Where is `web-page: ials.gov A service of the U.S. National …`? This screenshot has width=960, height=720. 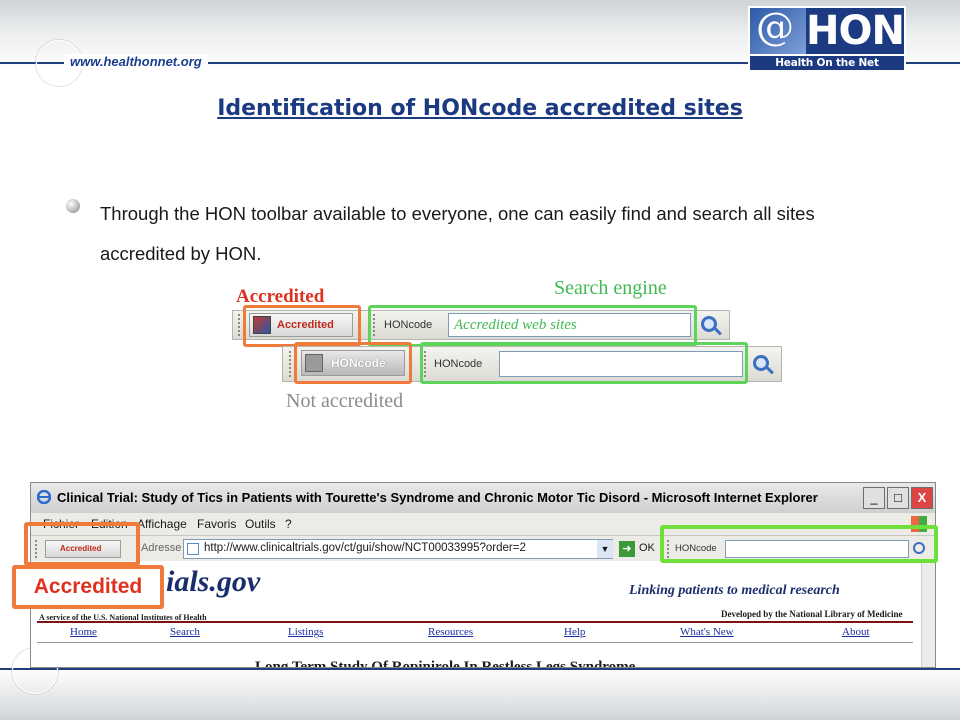 web-page: ials.gov A service of the U.S. National … is located at coordinates (483, 614).